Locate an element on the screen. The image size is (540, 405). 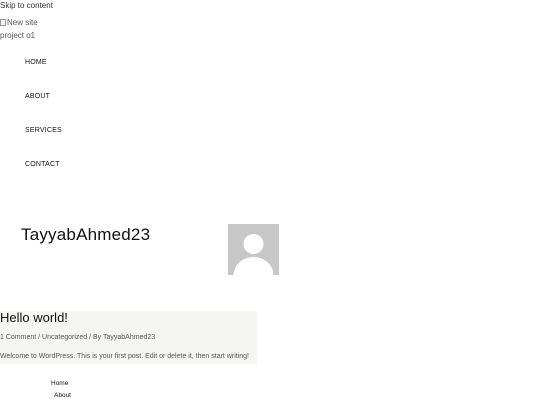
author-avatar is located at coordinates (253, 249).